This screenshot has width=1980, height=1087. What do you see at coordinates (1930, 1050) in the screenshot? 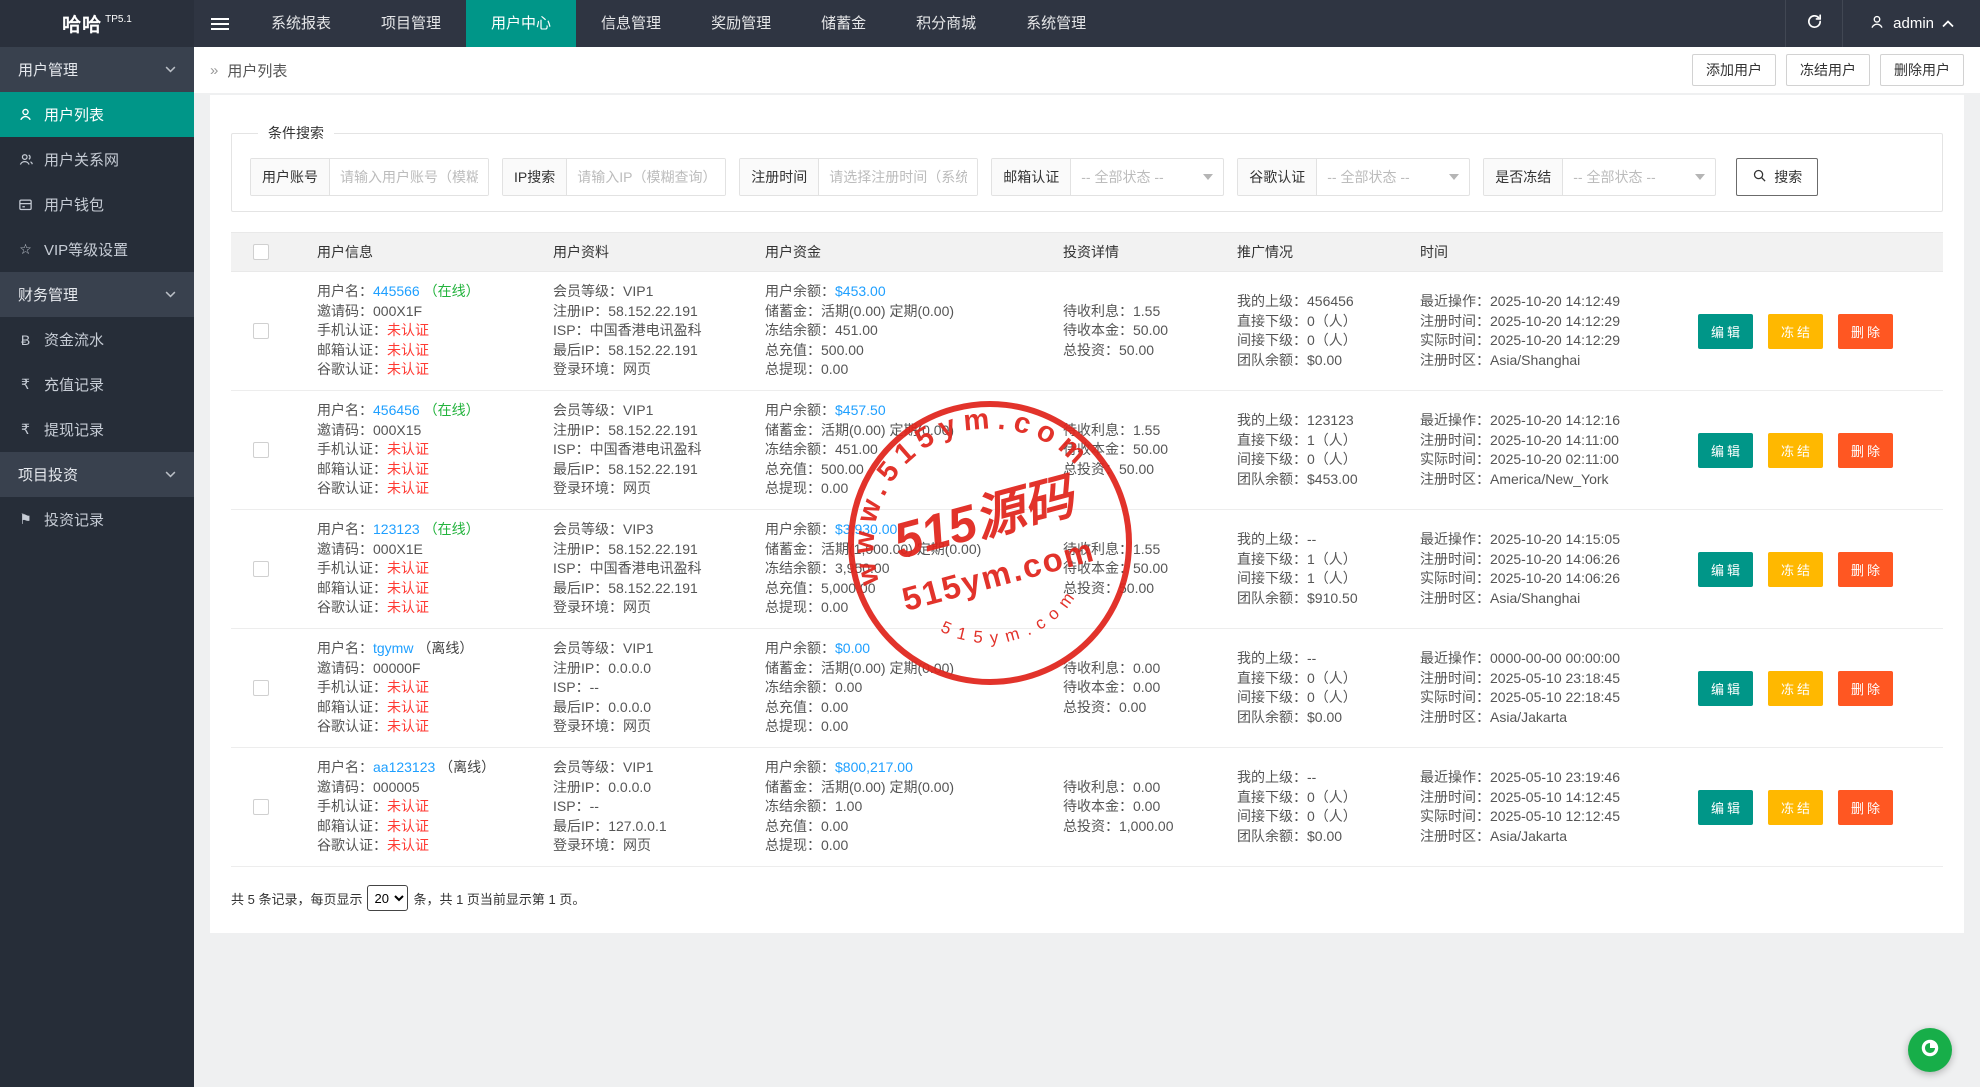
I see `floating-action-button` at bounding box center [1930, 1050].